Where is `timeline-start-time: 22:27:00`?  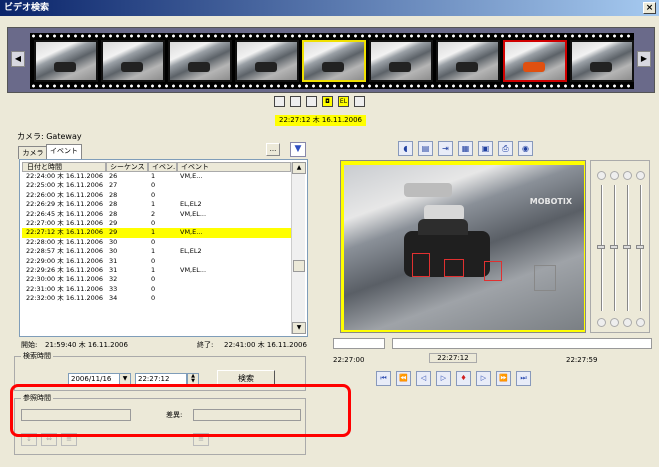 timeline-start-time: 22:27:00 is located at coordinates (349, 360).